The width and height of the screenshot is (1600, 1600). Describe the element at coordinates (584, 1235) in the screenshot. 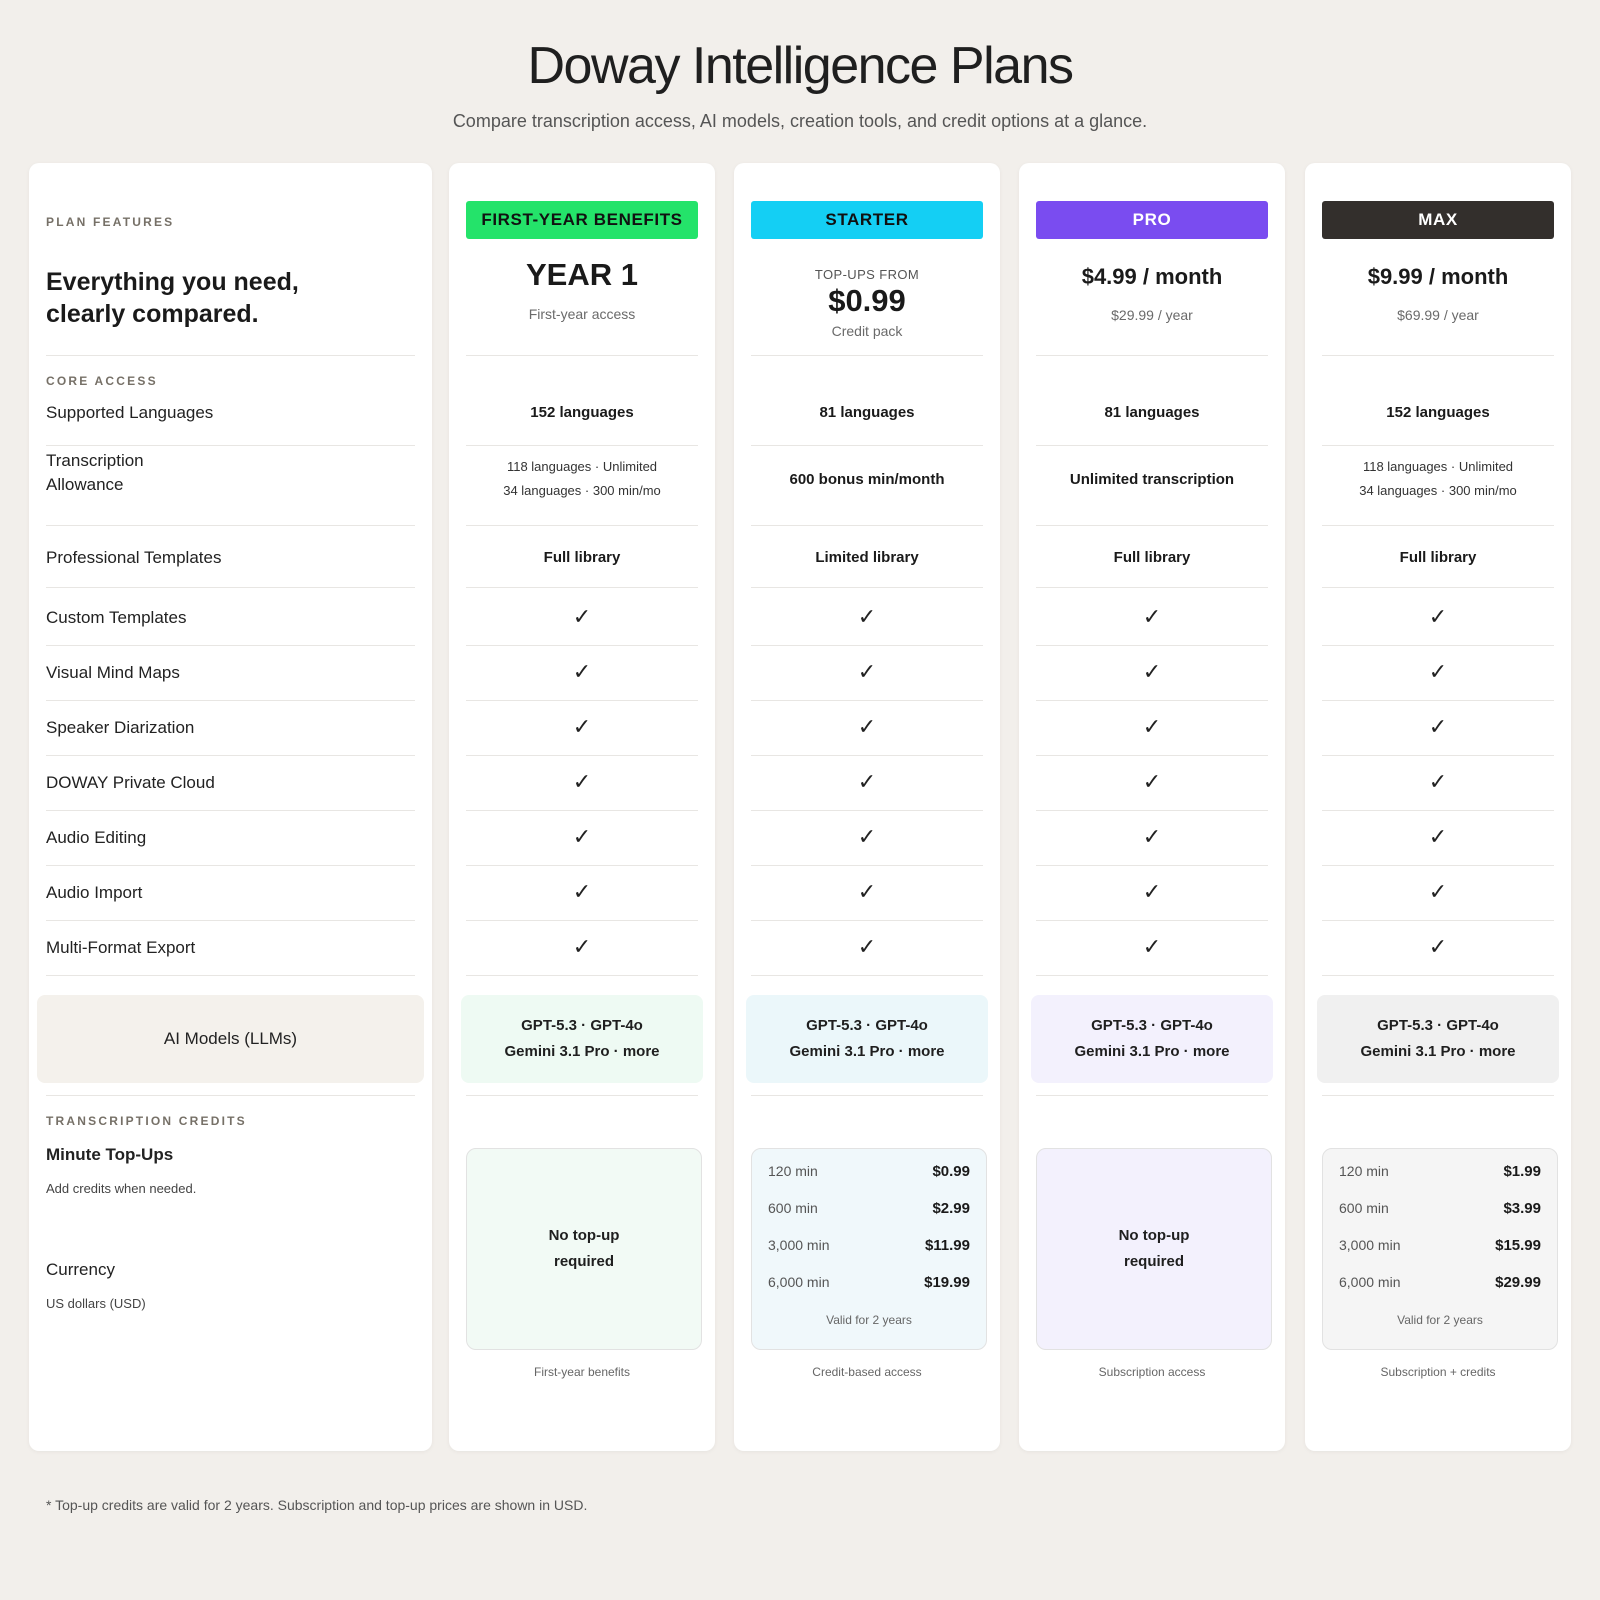

I see `no-topup-line-1: No top-up` at that location.